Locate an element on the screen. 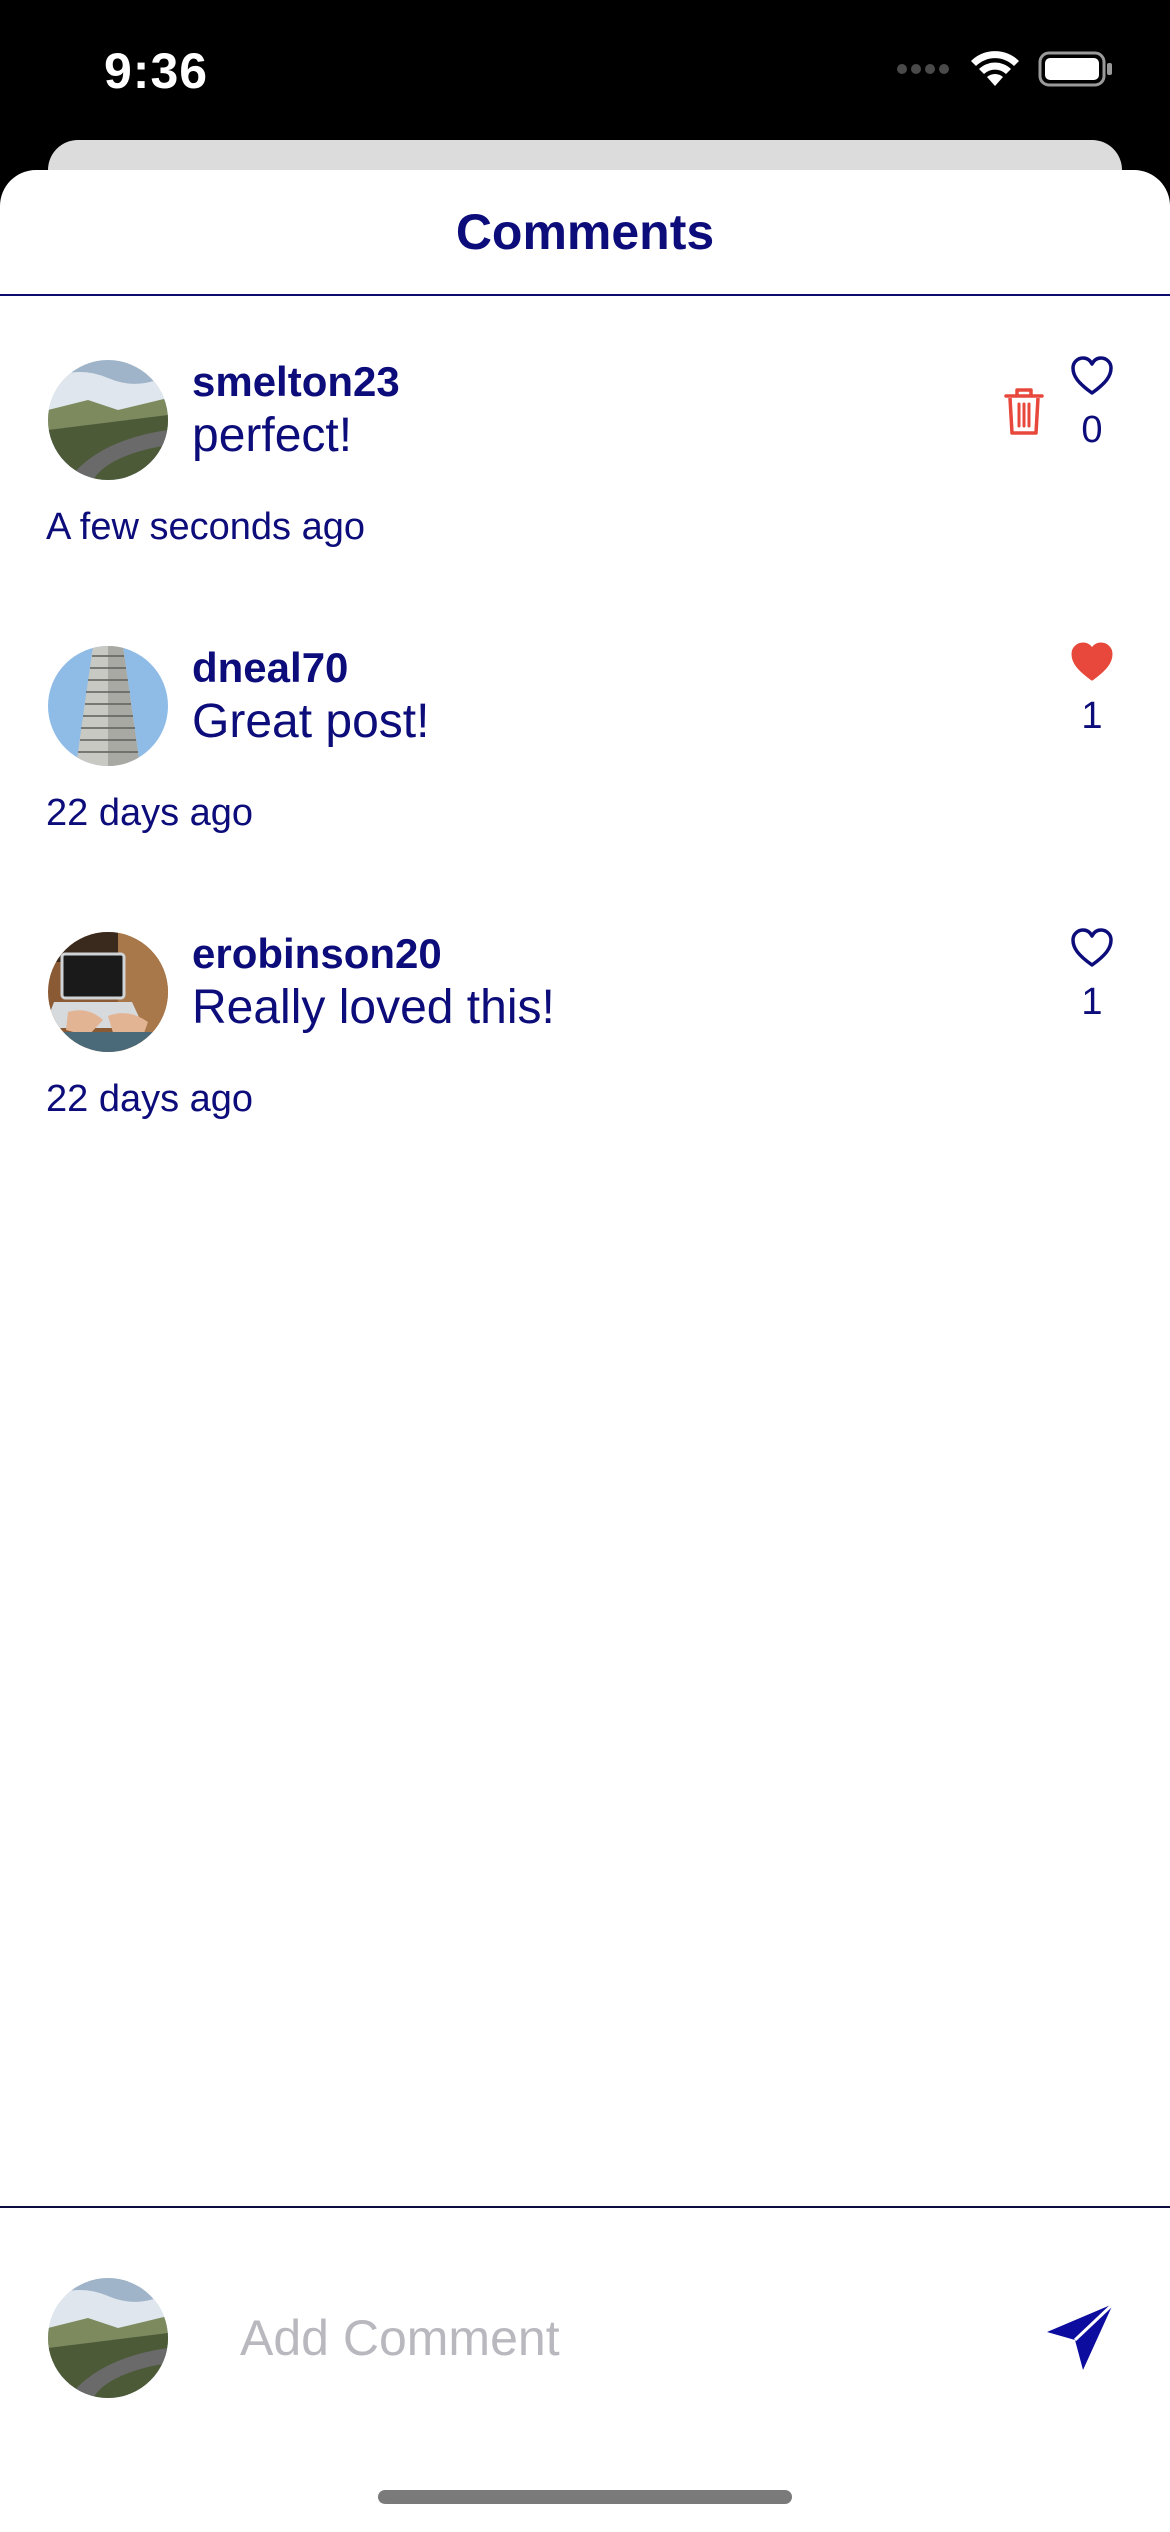  sheet-header: Comments is located at coordinates (585, 233).